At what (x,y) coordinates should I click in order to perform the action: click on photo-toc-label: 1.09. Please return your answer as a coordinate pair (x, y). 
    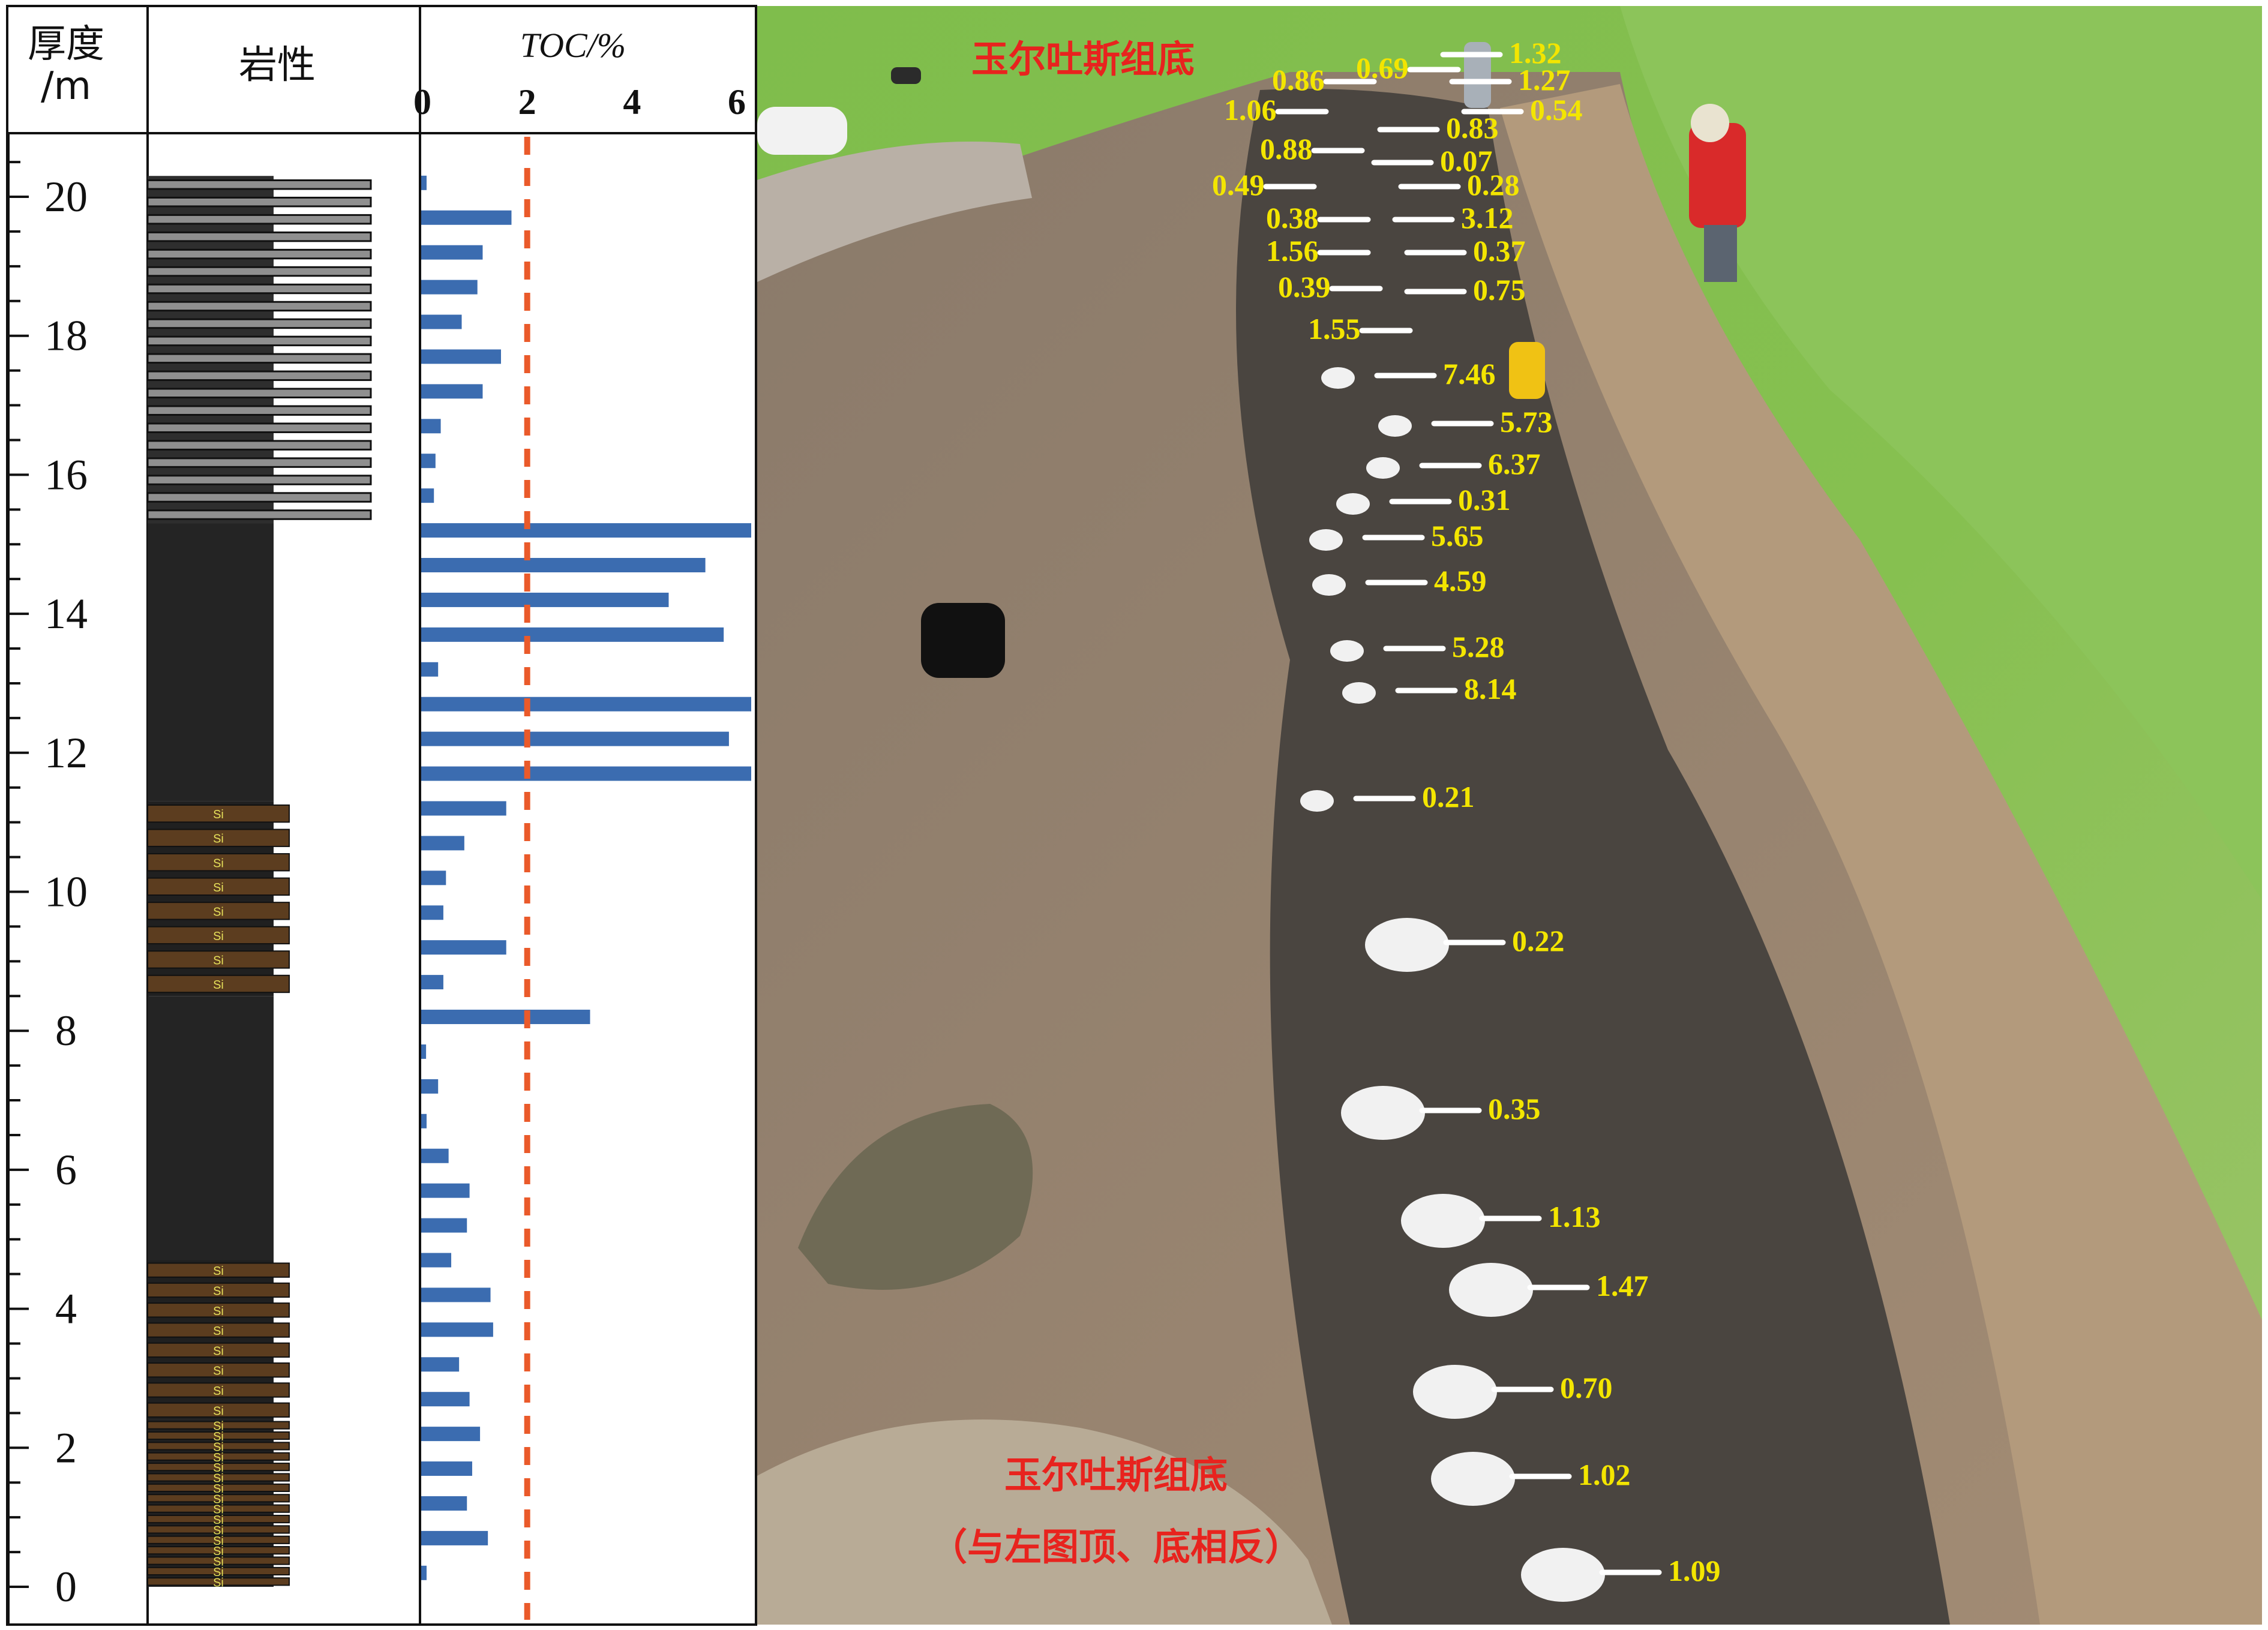
    Looking at the image, I should click on (1695, 1570).